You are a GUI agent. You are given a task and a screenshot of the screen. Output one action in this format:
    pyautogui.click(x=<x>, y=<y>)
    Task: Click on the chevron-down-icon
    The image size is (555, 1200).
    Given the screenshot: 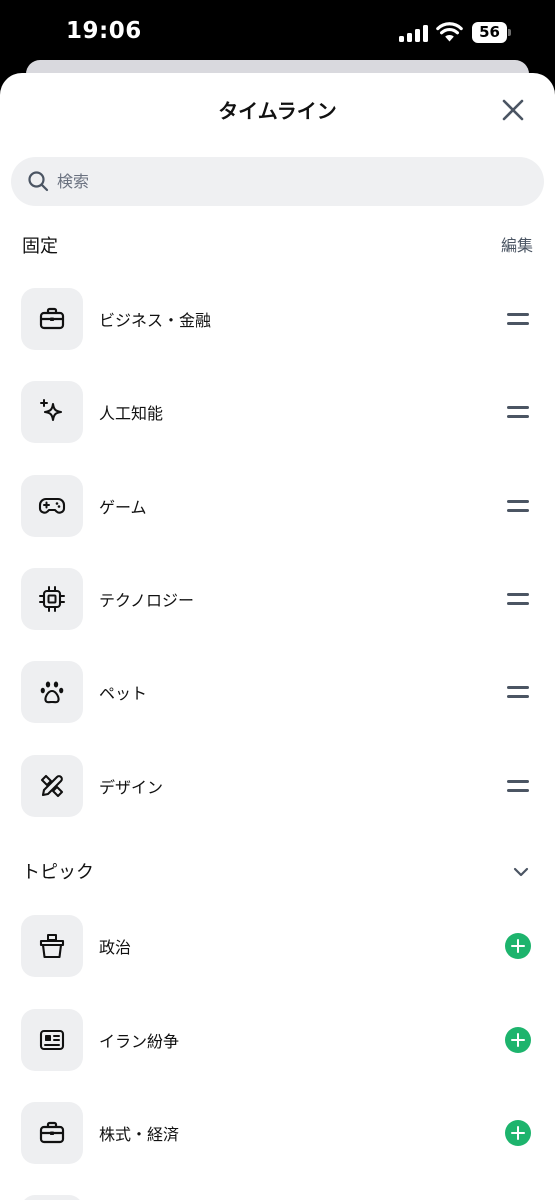 What is the action you would take?
    pyautogui.click(x=521, y=872)
    